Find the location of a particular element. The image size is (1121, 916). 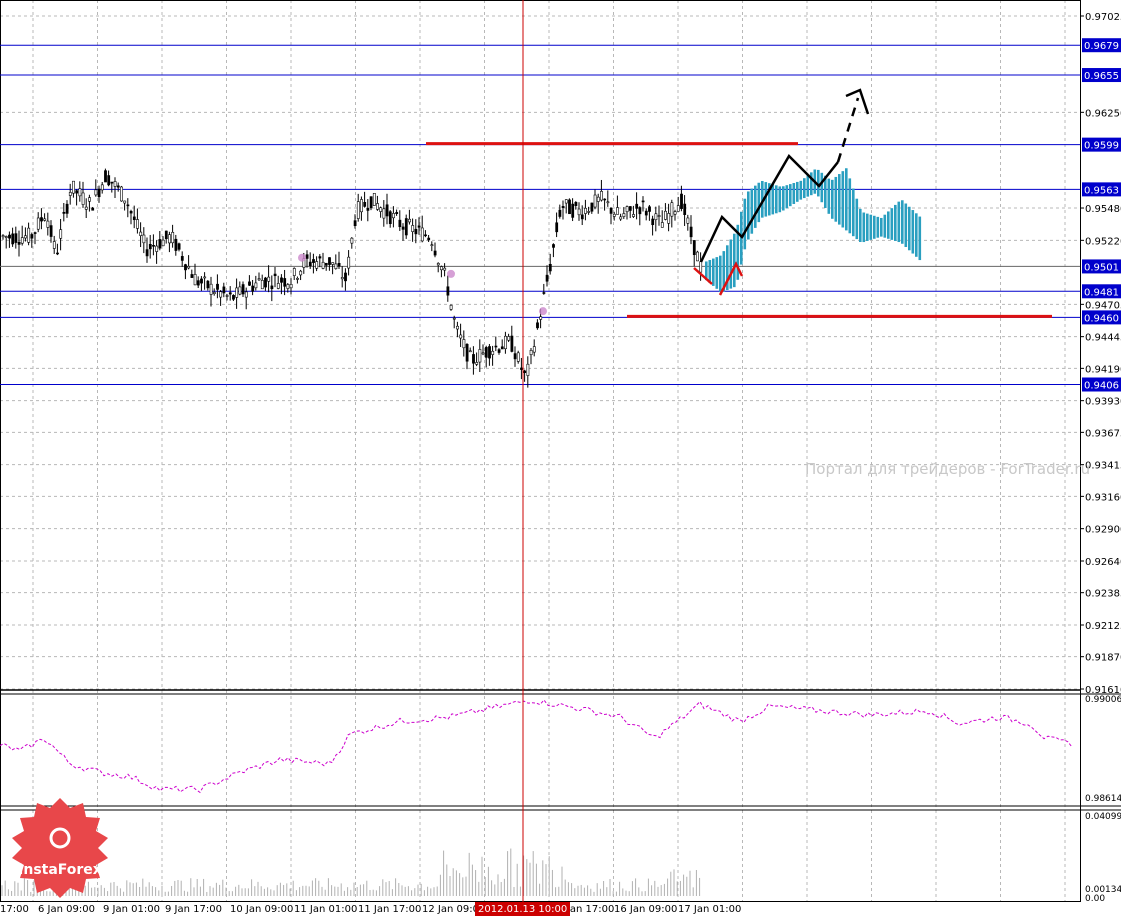

level-label: 0.9563 is located at coordinates (1101, 190).